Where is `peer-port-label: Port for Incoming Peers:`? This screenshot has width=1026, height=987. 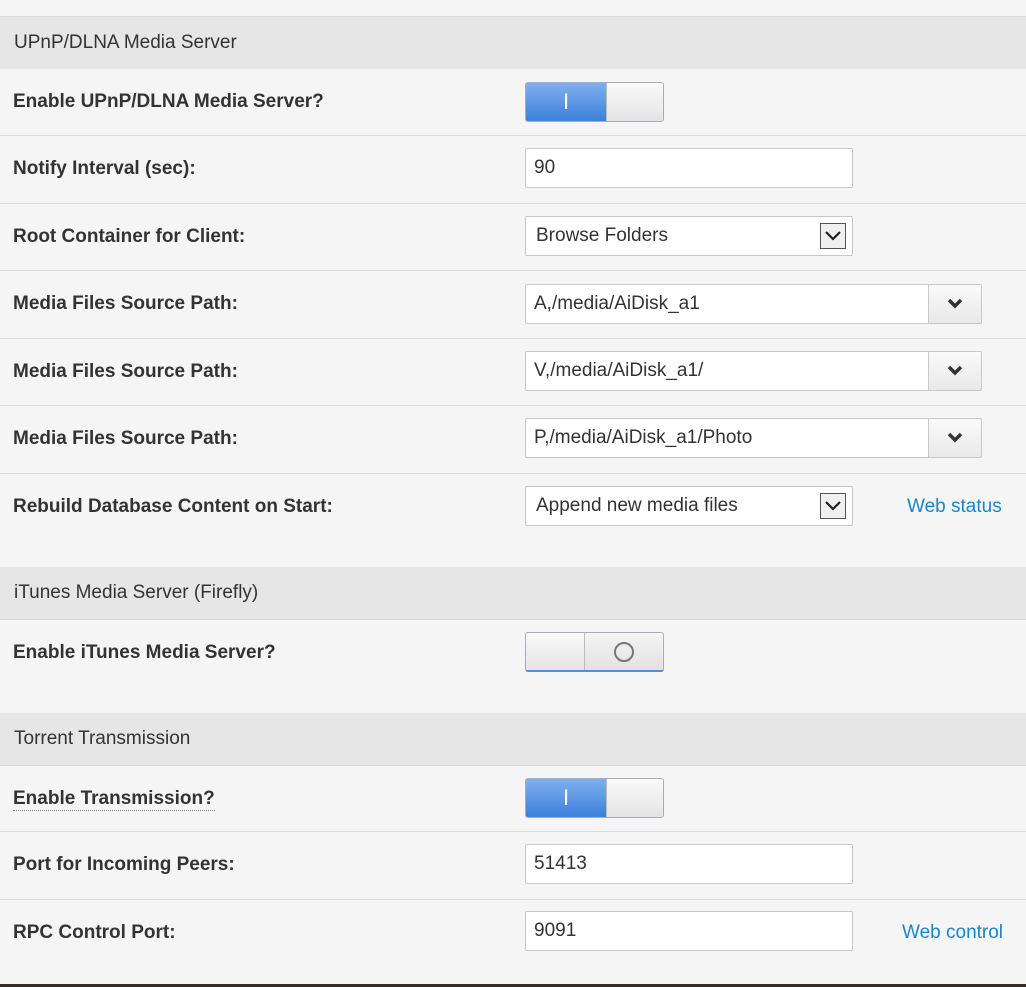
peer-port-label: Port for Incoming Peers: is located at coordinates (124, 864).